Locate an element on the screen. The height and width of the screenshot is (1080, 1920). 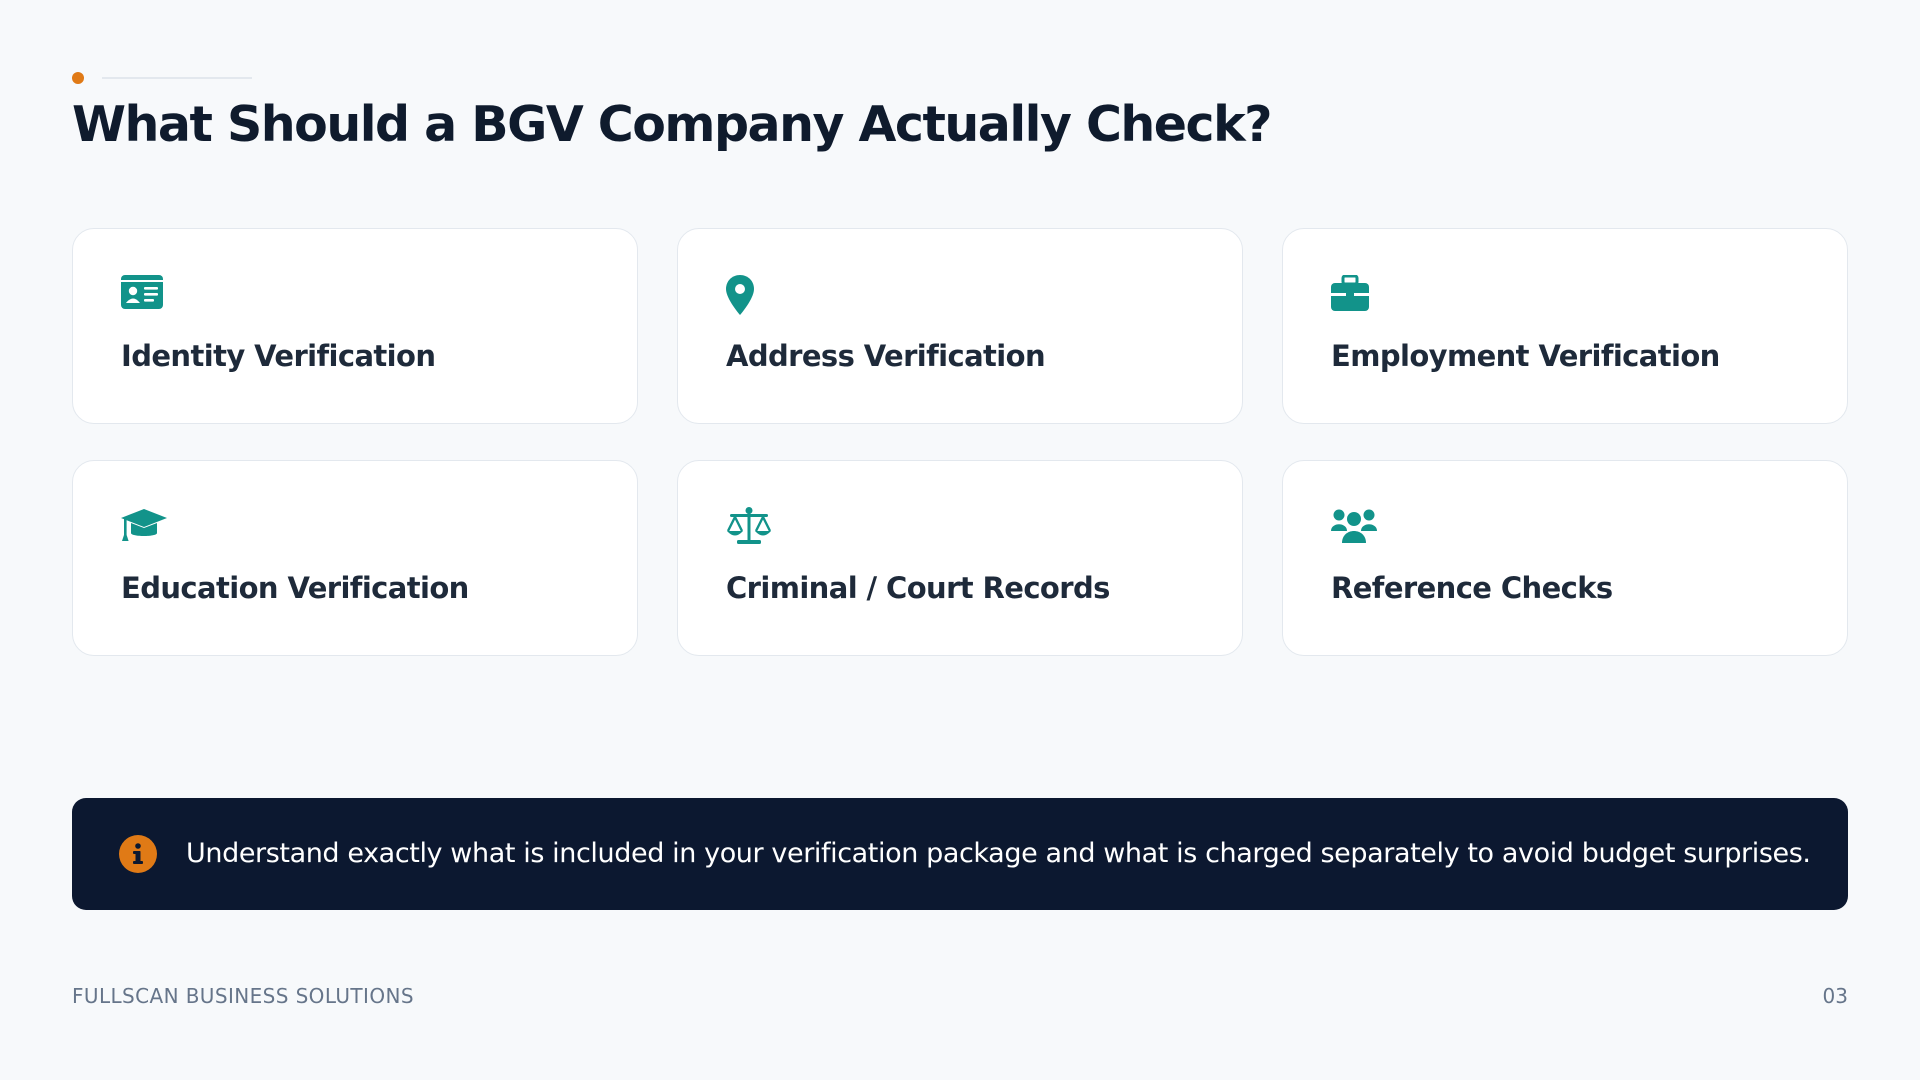
title-accent is located at coordinates (172, 78).